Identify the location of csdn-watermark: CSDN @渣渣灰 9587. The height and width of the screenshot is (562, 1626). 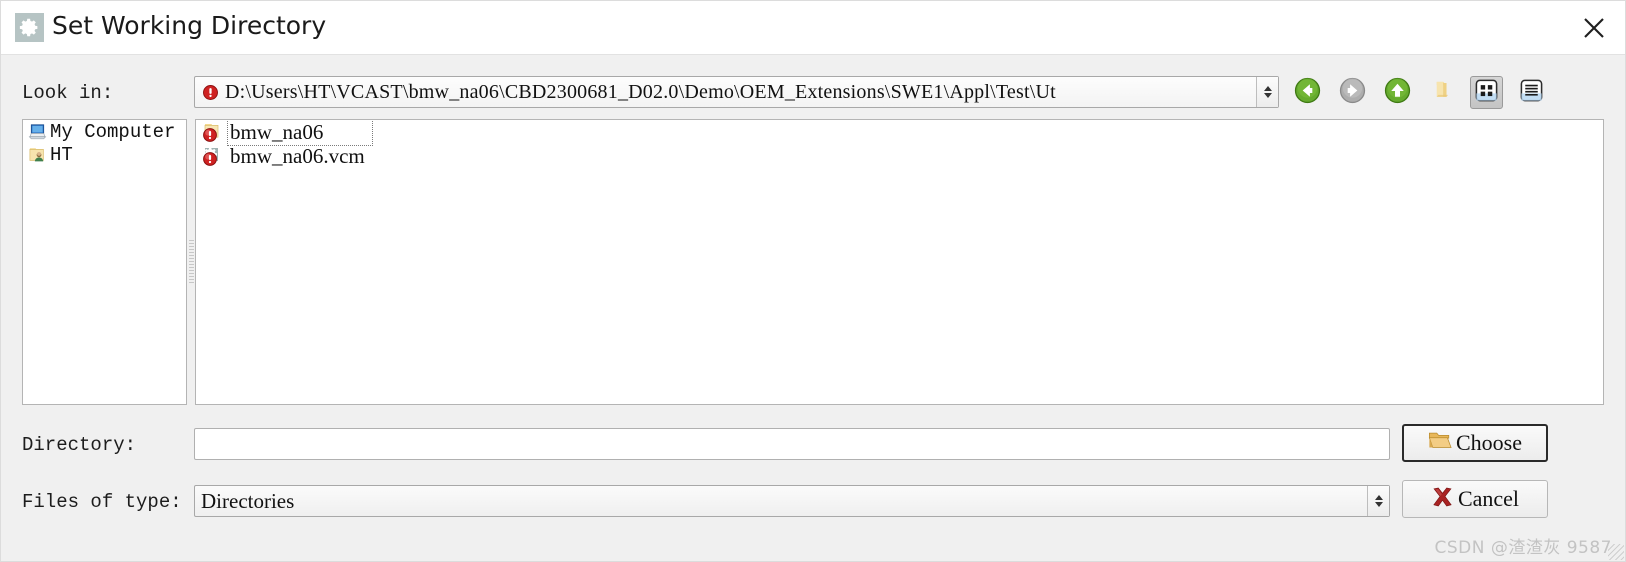
(1523, 548).